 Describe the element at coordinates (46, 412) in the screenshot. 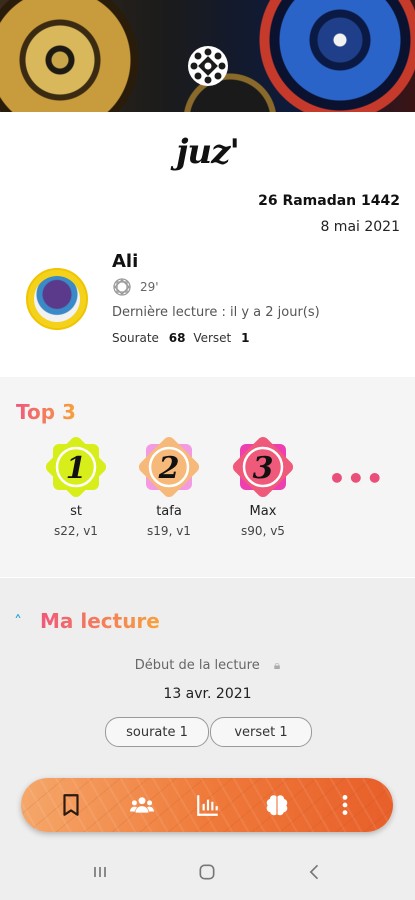

I see `top3-title: Top 3` at that location.